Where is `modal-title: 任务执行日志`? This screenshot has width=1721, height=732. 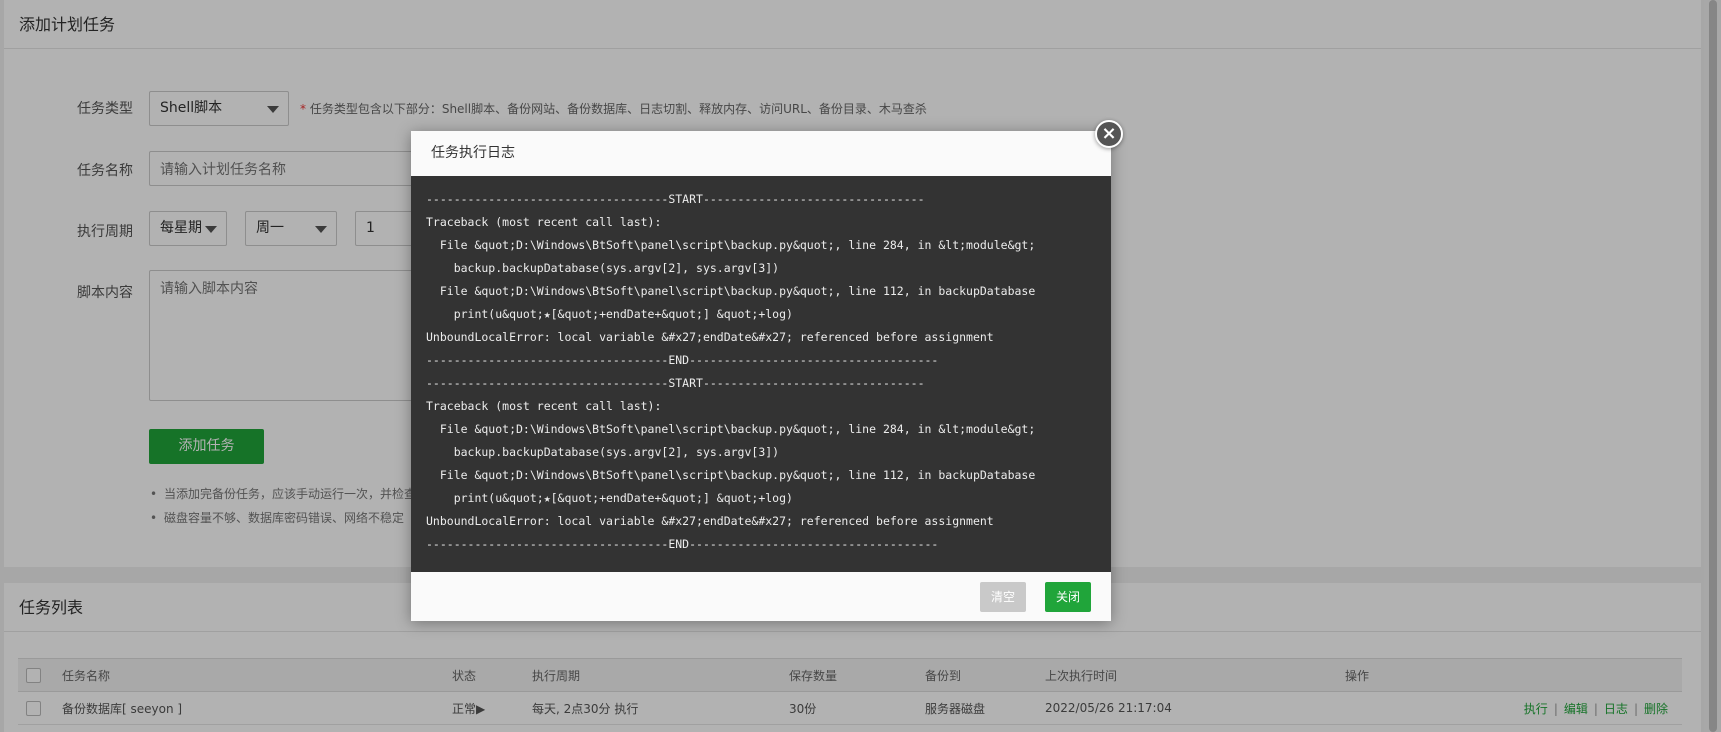 modal-title: 任务执行日志 is located at coordinates (761, 153).